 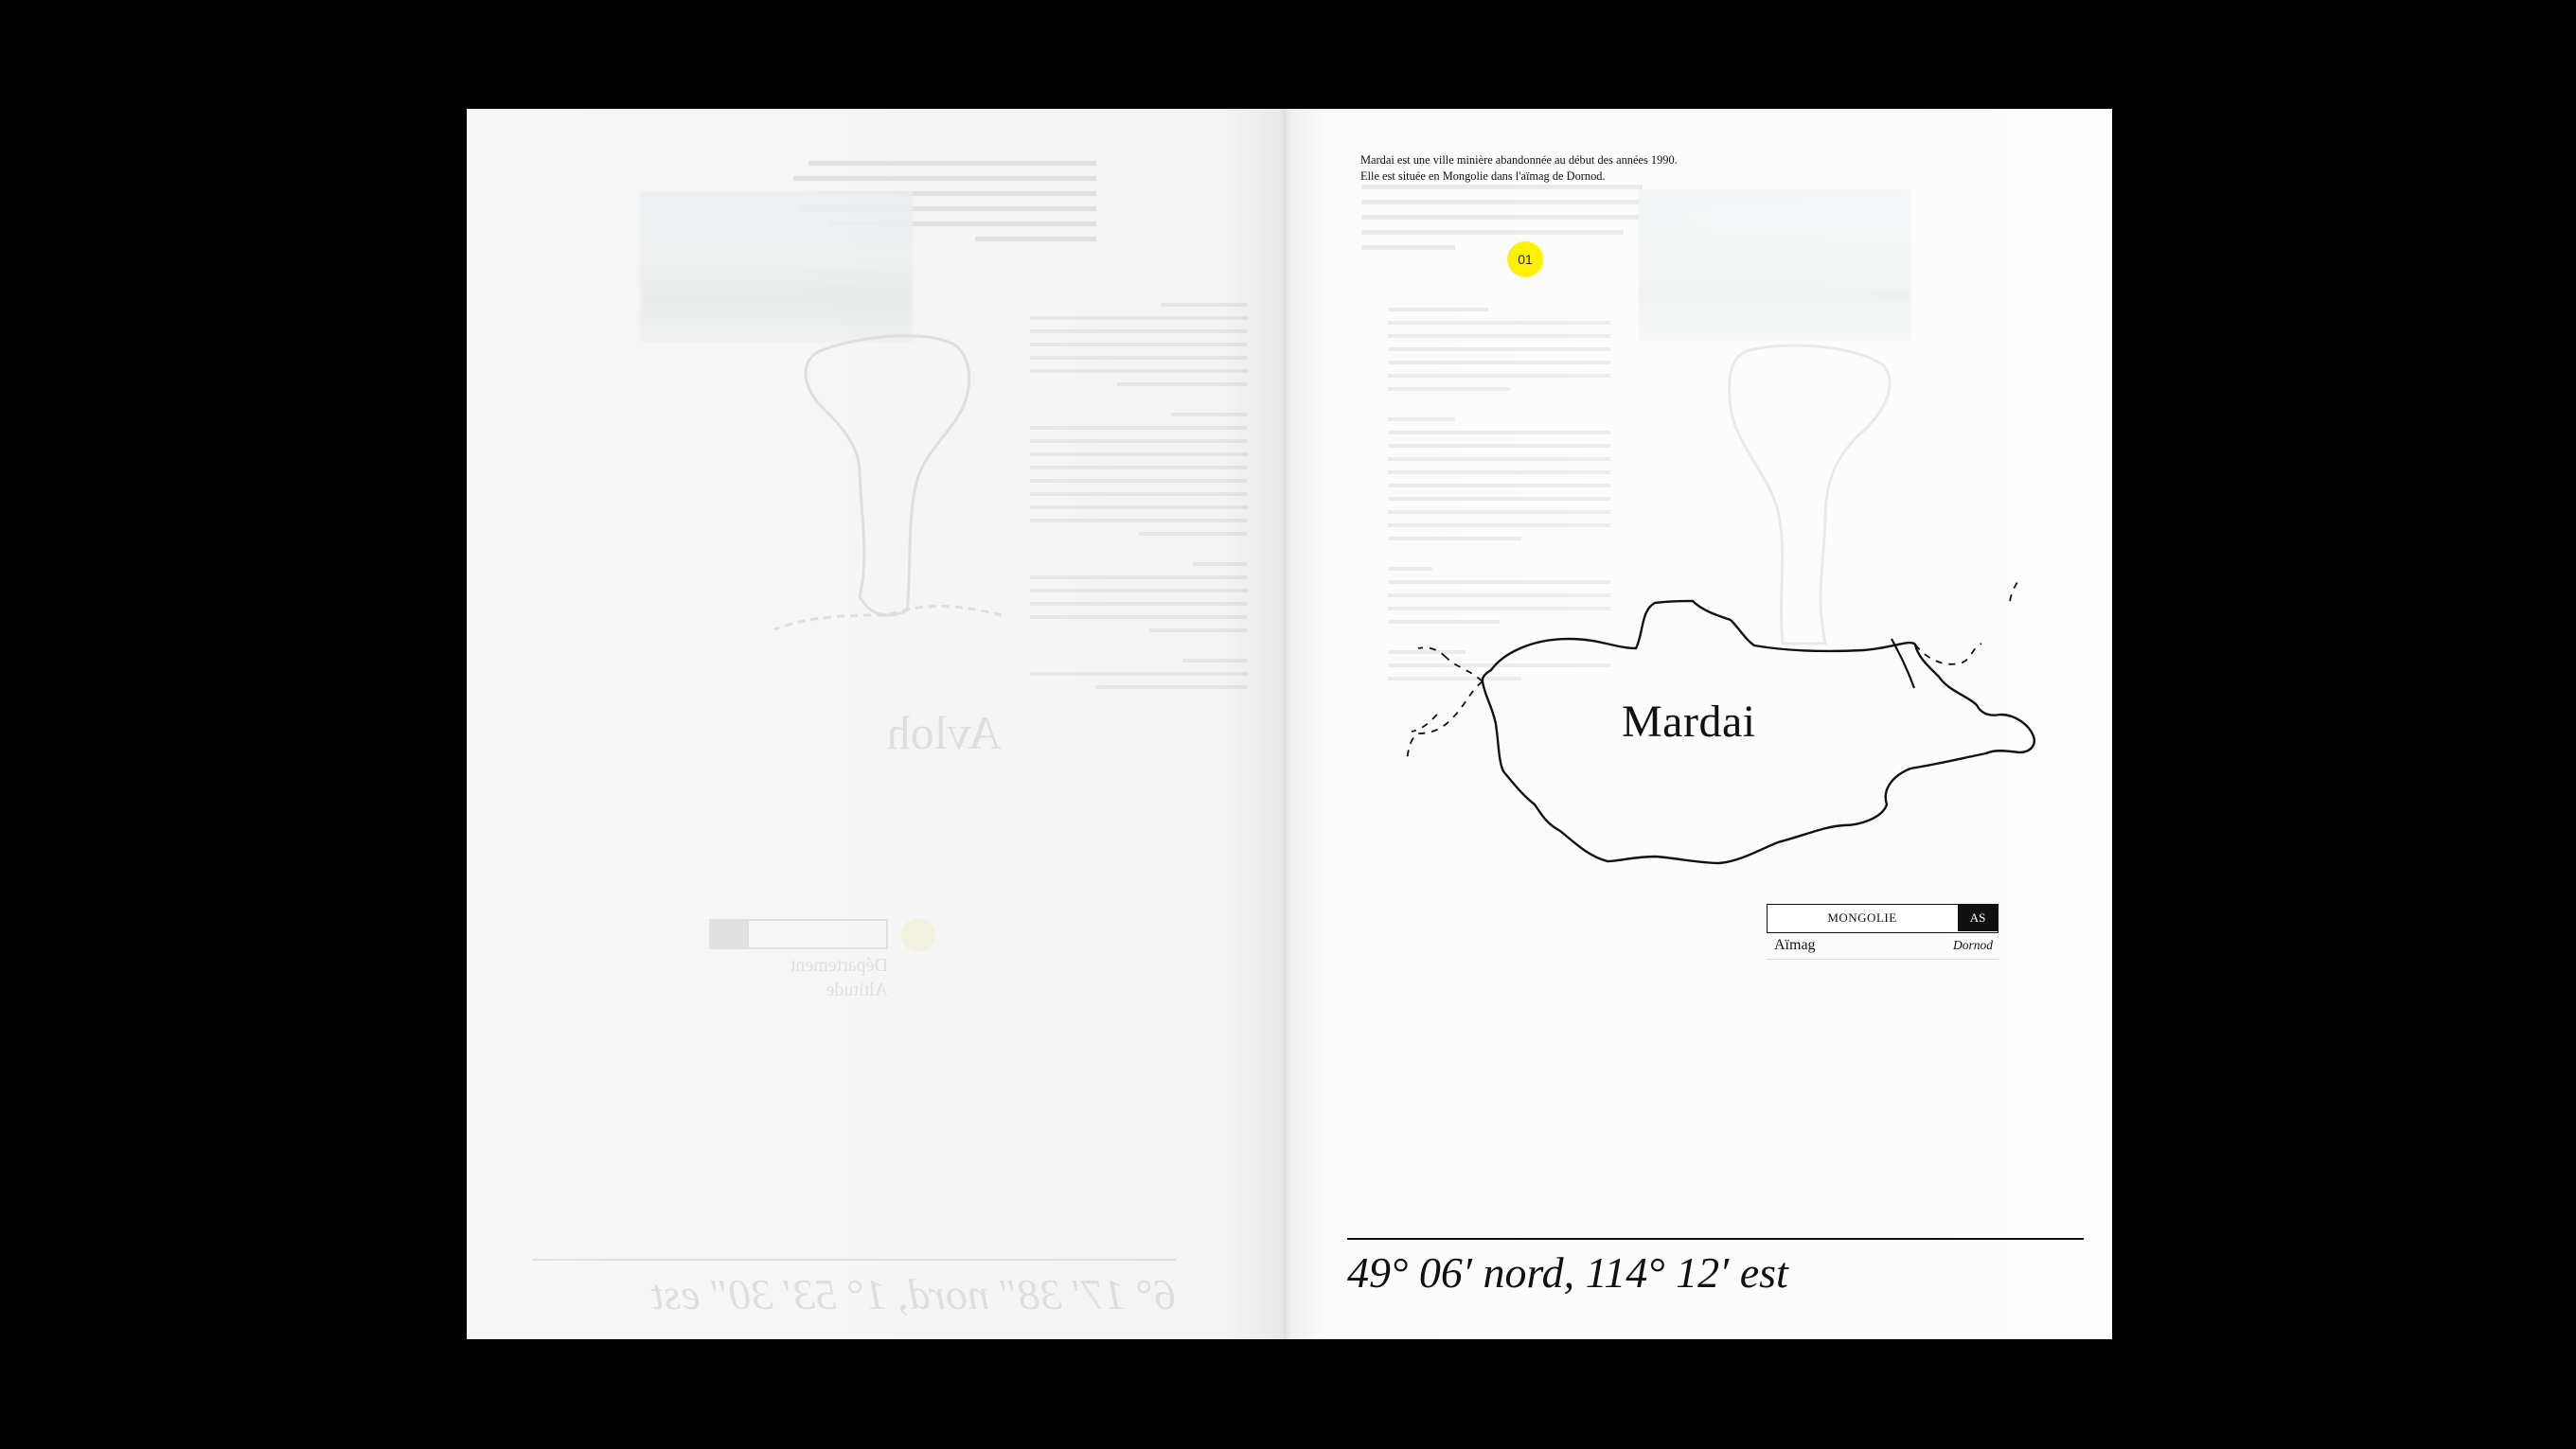 What do you see at coordinates (857, 990) in the screenshot?
I see `ghost-altitude-label: Altitude` at bounding box center [857, 990].